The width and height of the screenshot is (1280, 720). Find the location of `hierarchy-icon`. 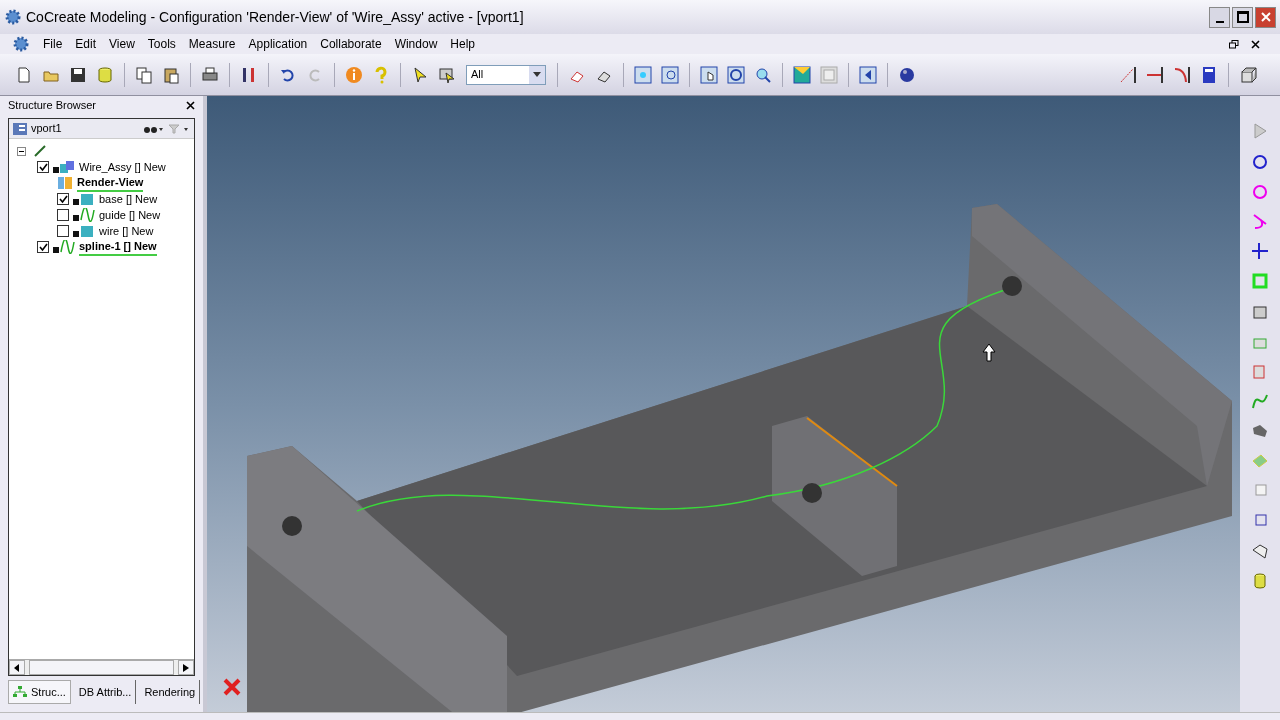

hierarchy-icon is located at coordinates (20, 692).